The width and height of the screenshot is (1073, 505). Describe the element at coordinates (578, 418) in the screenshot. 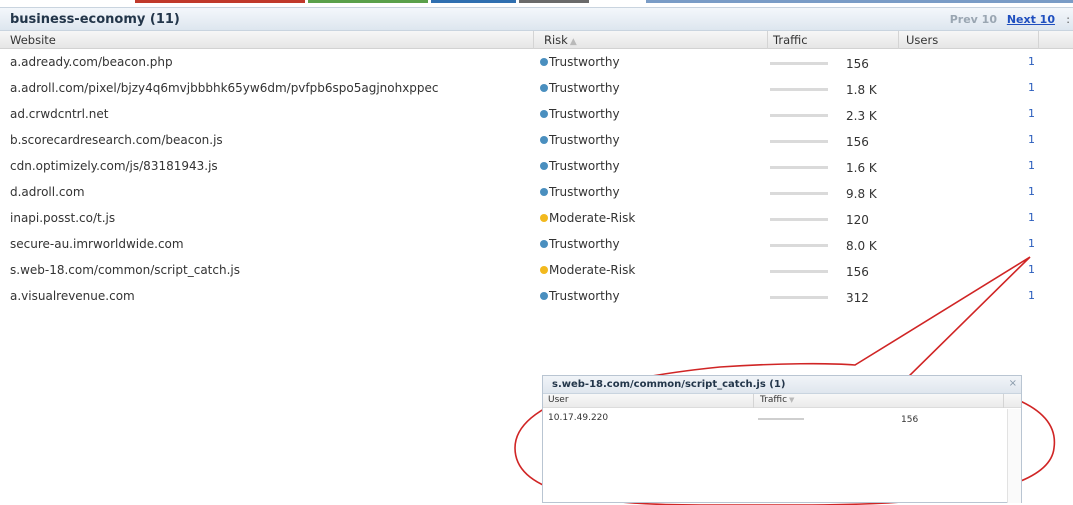

I see `user-ip-cell: 10.17.49.220` at that location.